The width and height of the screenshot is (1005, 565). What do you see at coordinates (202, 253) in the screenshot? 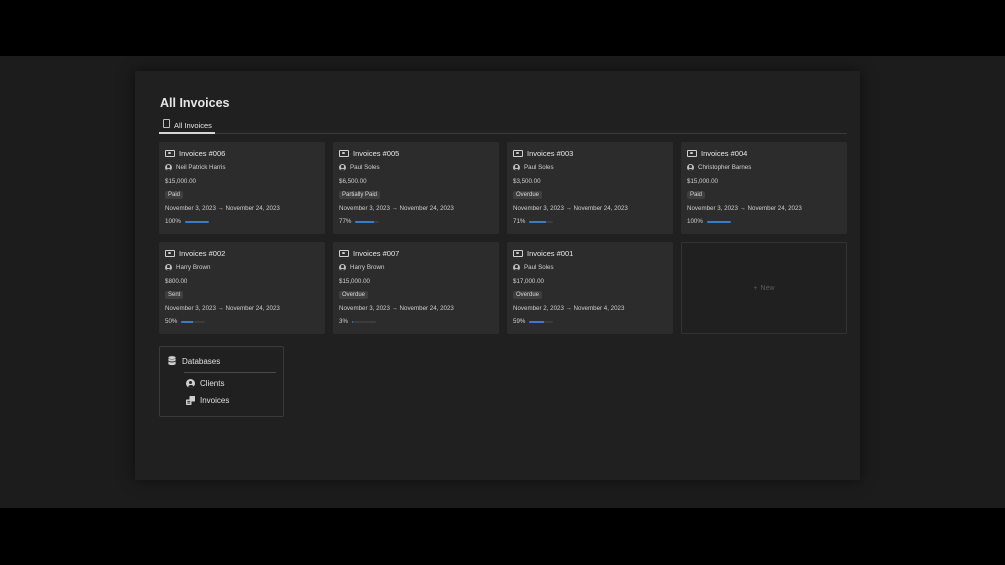
I see `card-title: Invoices #002` at bounding box center [202, 253].